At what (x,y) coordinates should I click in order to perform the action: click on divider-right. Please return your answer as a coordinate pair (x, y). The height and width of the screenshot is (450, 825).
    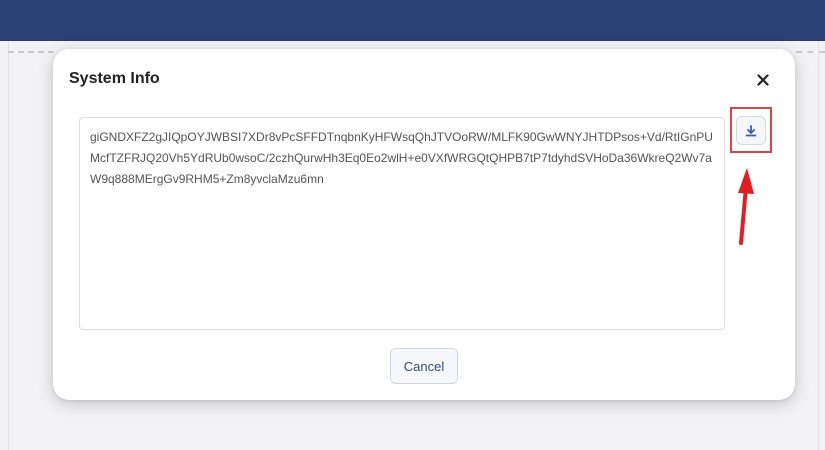
    Looking at the image, I should click on (810, 52).